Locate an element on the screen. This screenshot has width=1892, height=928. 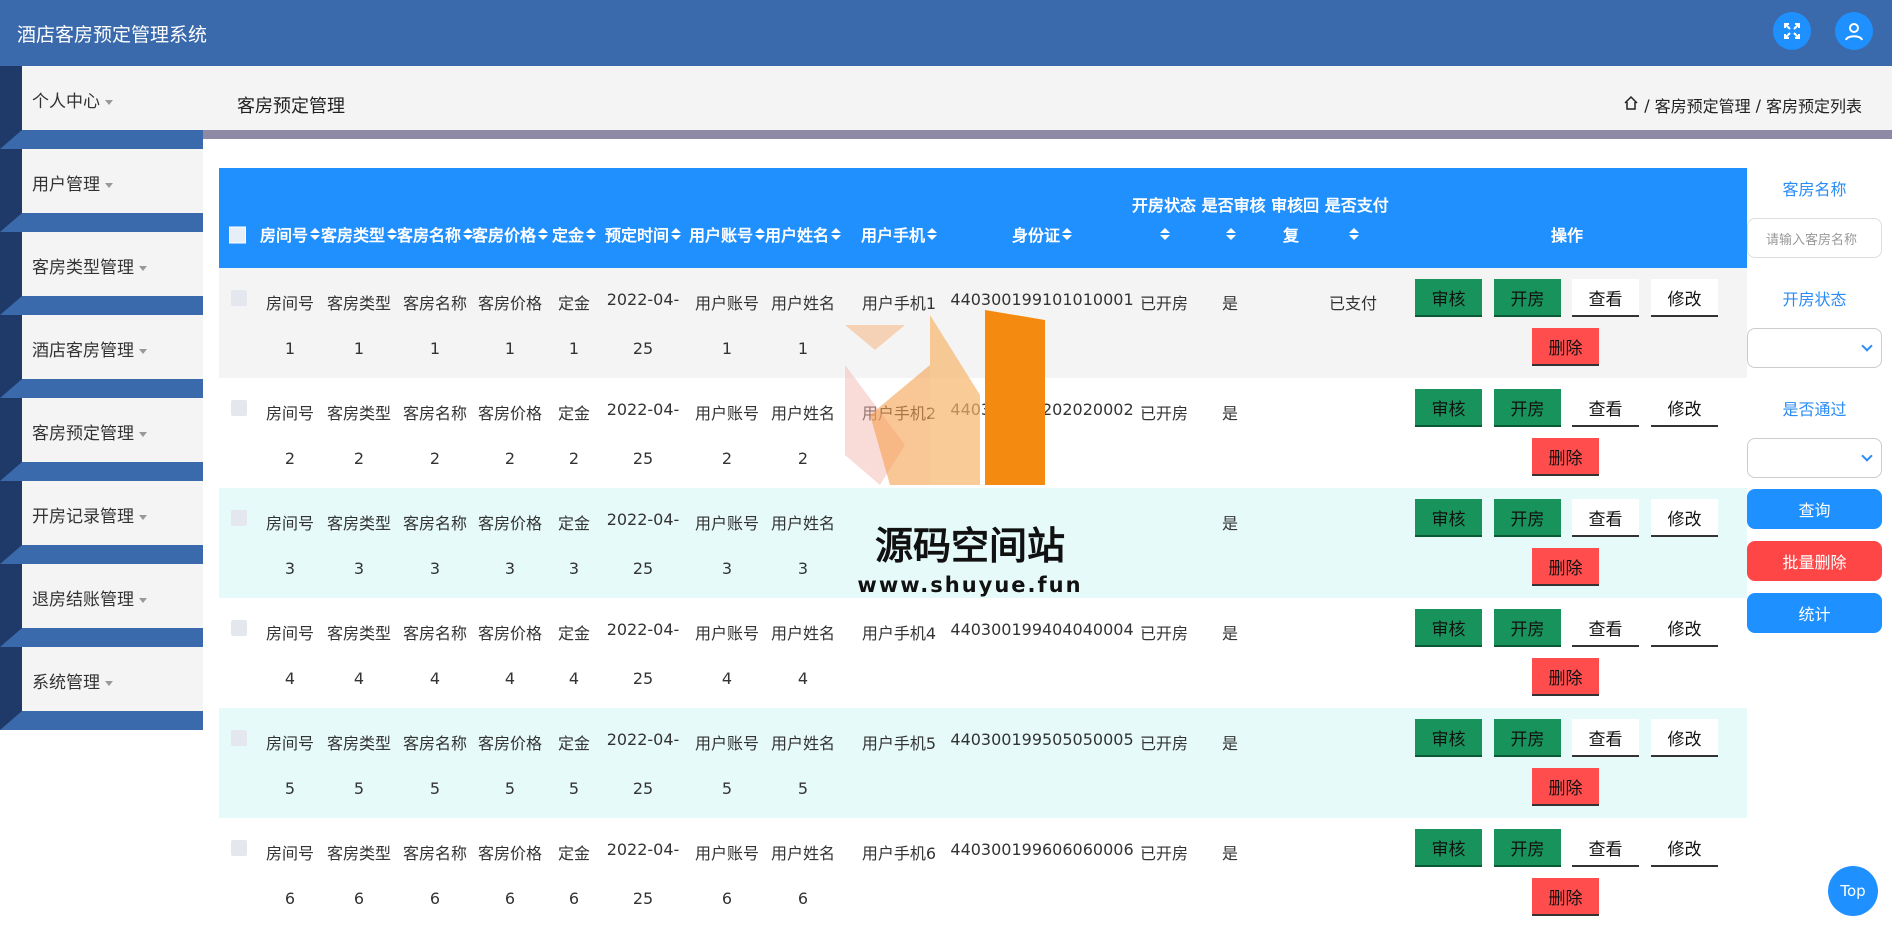
open-status-select is located at coordinates (1814, 348).